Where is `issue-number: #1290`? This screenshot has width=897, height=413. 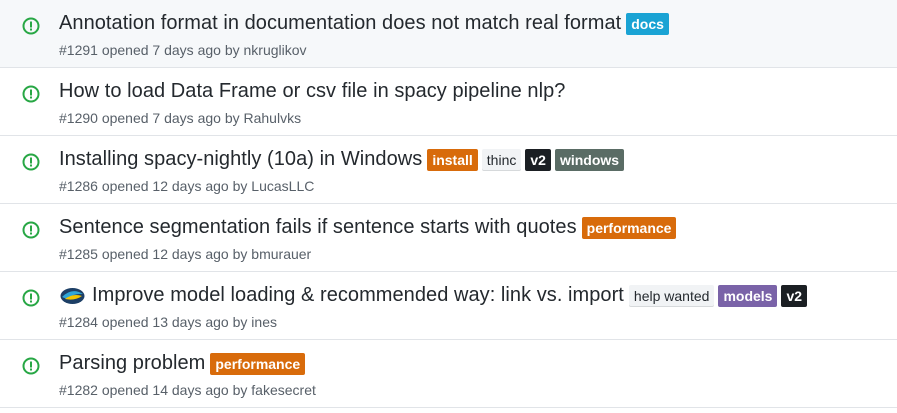
issue-number: #1290 is located at coordinates (78, 118).